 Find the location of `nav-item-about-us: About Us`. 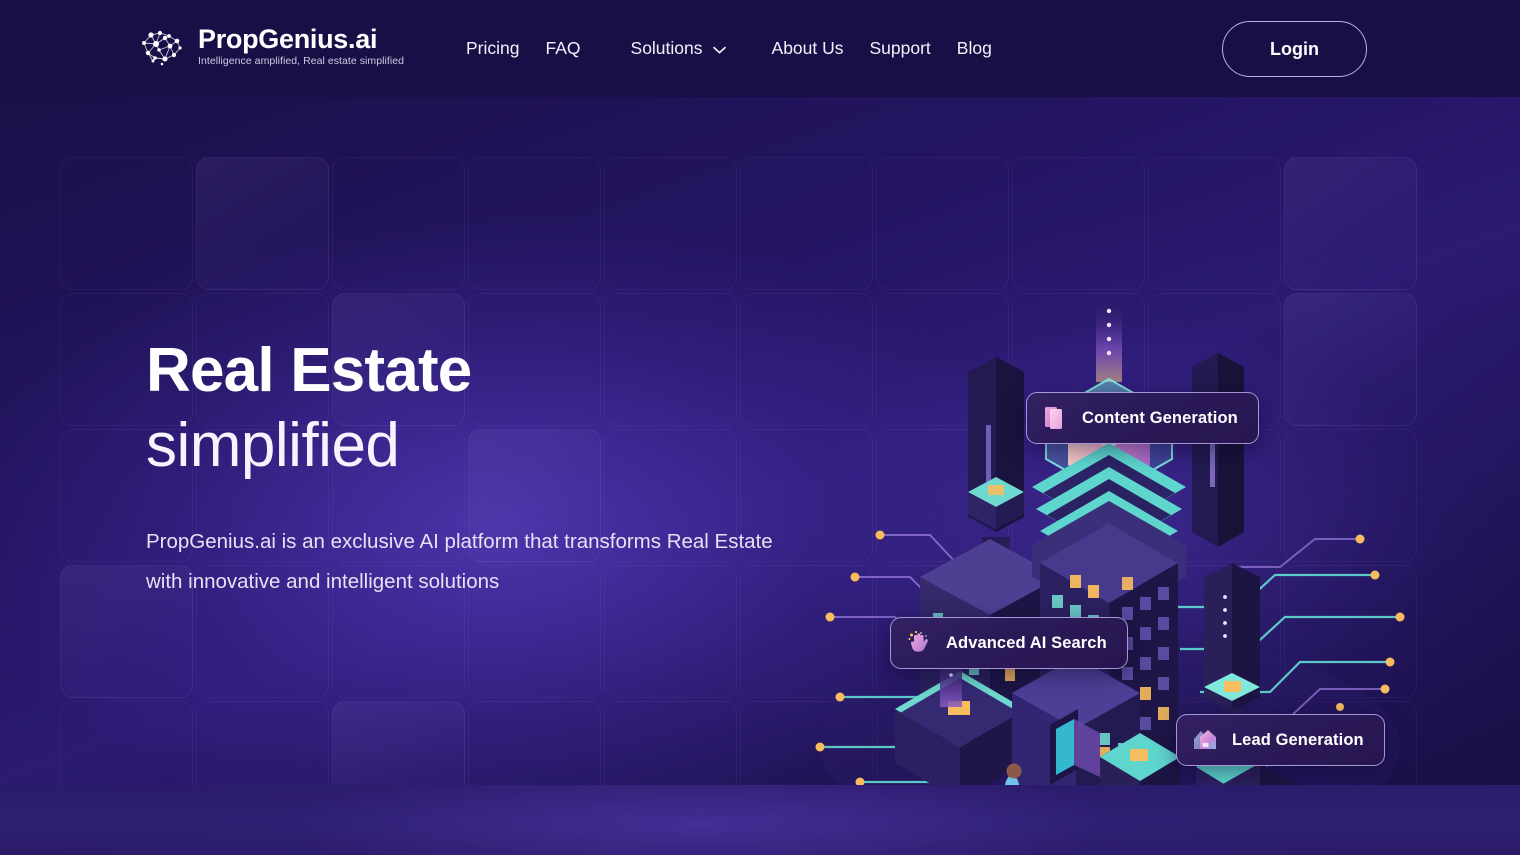

nav-item-about-us: About Us is located at coordinates (808, 48).